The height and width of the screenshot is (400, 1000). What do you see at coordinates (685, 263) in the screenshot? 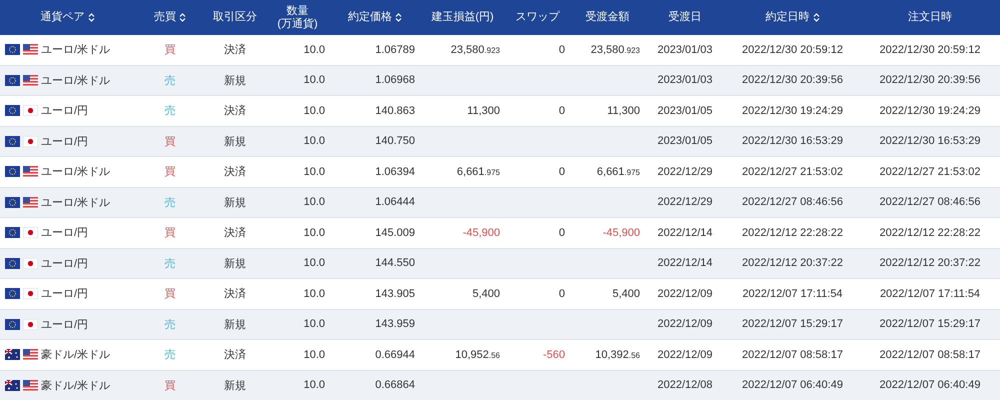
I see `settlement-date: 2022/12/14` at bounding box center [685, 263].